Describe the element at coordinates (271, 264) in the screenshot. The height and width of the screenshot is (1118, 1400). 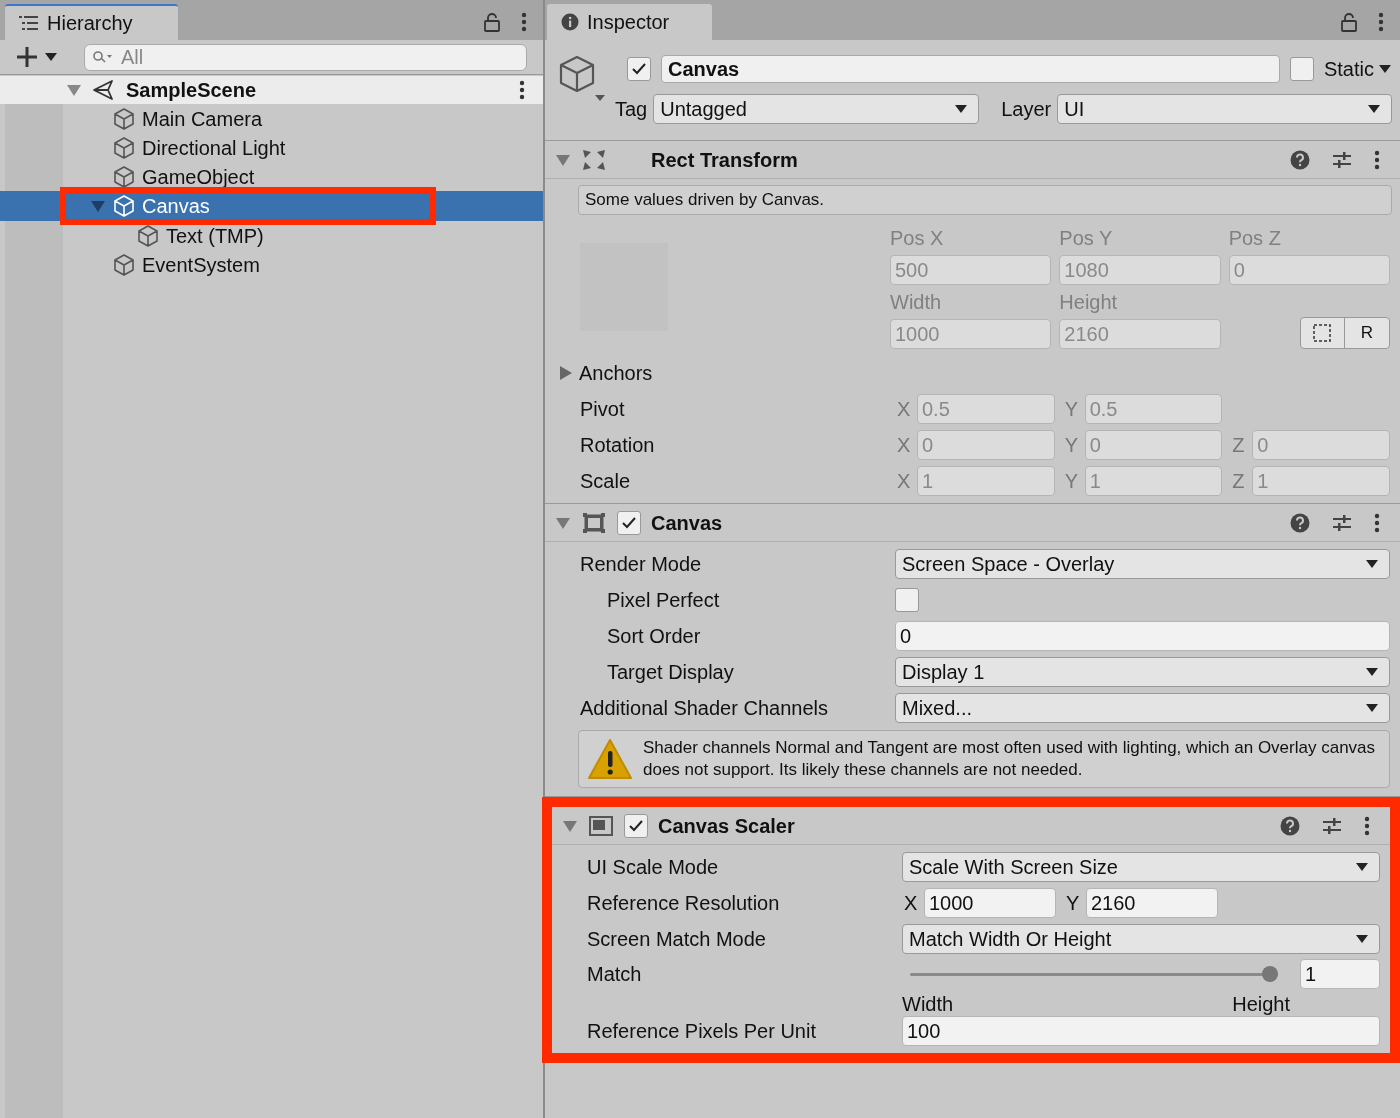
I see `hierarchy-item: EventSystem` at that location.